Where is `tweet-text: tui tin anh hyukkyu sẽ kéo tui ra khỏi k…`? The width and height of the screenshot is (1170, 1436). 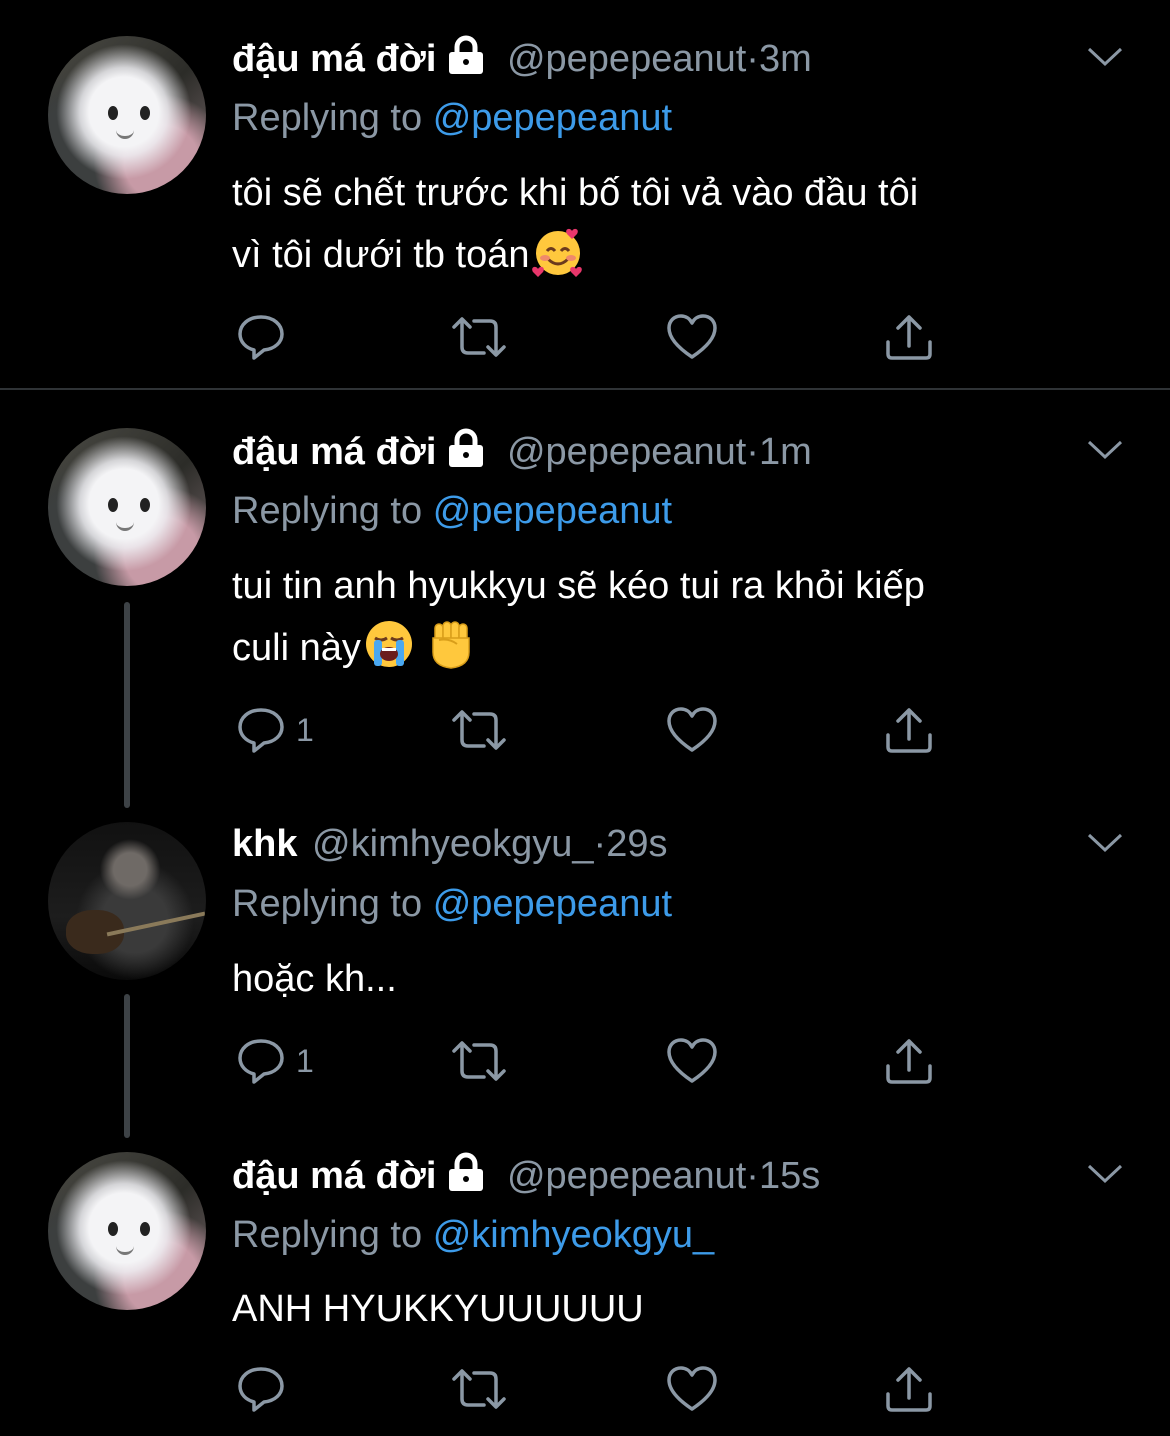 tweet-text: tui tin anh hyukkyu sẽ kéo tui ra khỏi k… is located at coordinates (682, 617).